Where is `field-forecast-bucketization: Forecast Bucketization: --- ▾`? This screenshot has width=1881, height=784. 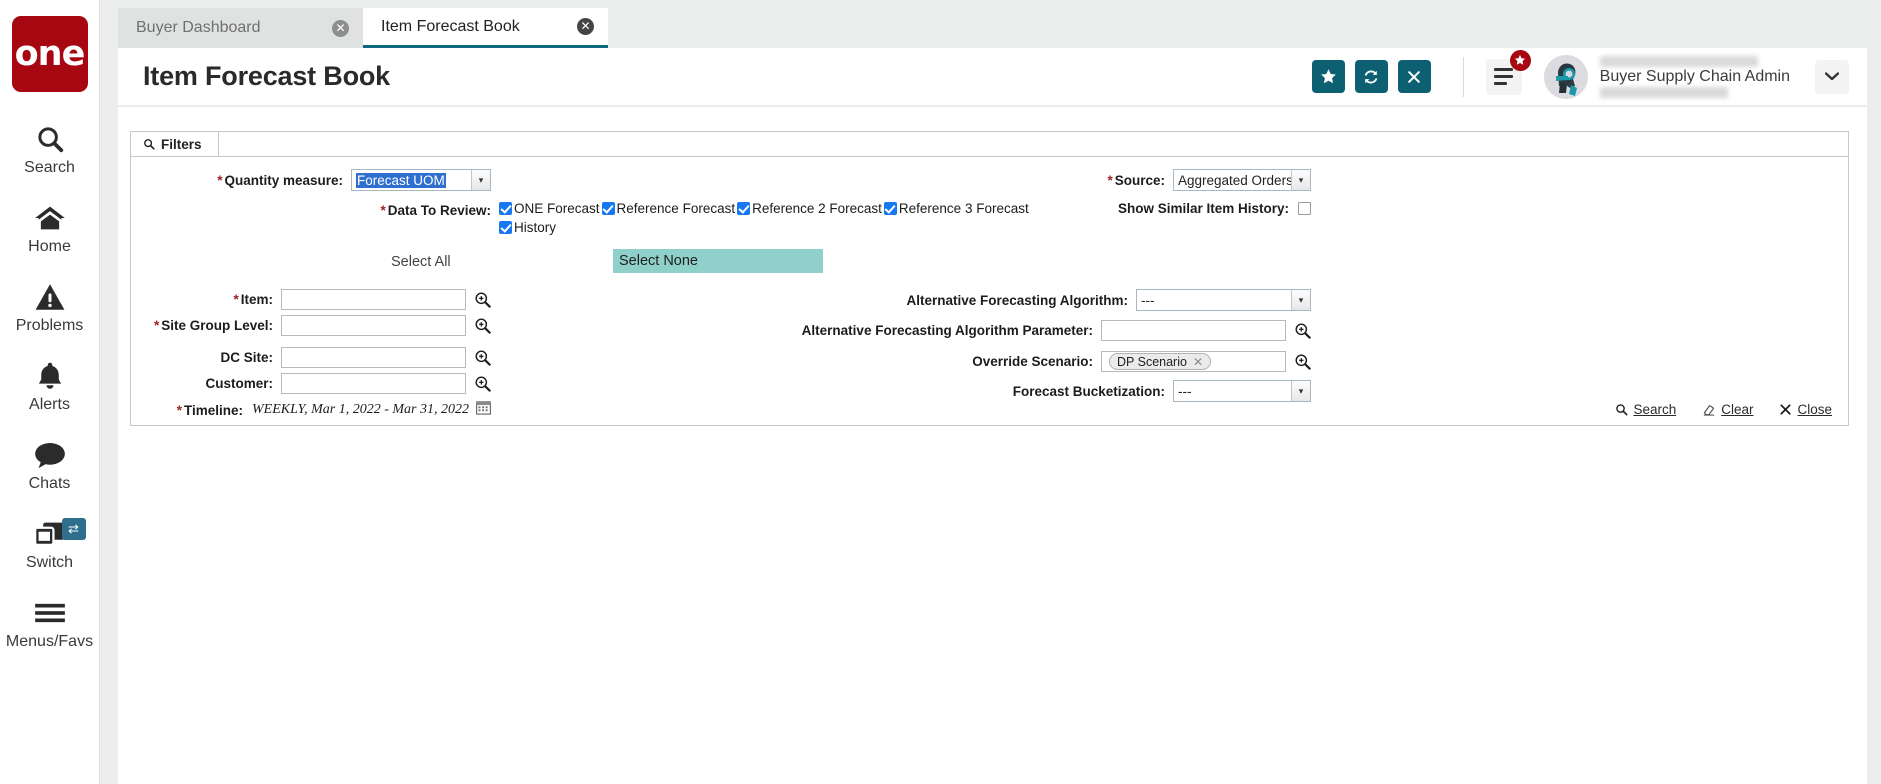 field-forecast-bucketization: Forecast Bucketization: --- ▾ is located at coordinates (1001, 391).